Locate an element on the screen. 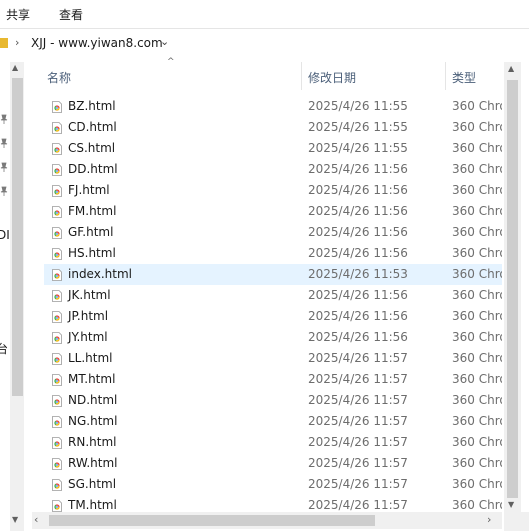  nav-scroll-down-icon: ▼ is located at coordinates (15, 519).